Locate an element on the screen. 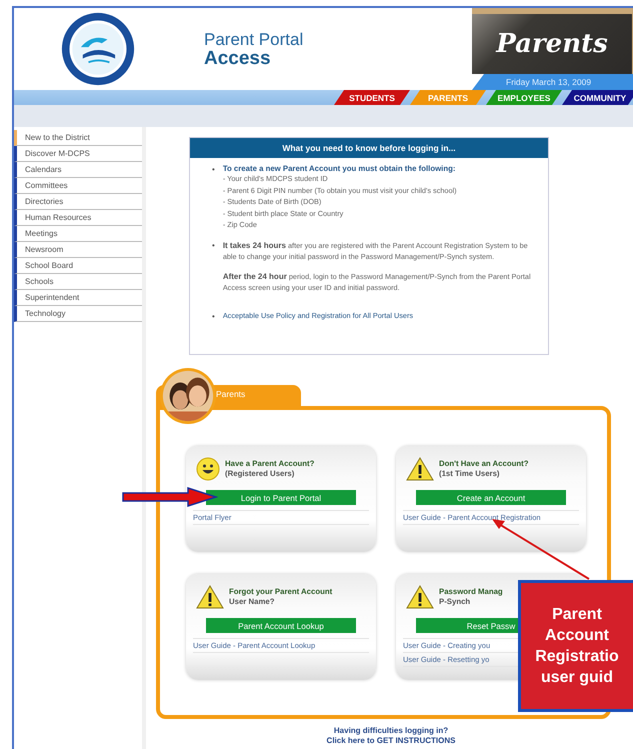  banner-title: Parents is located at coordinates (552, 44).